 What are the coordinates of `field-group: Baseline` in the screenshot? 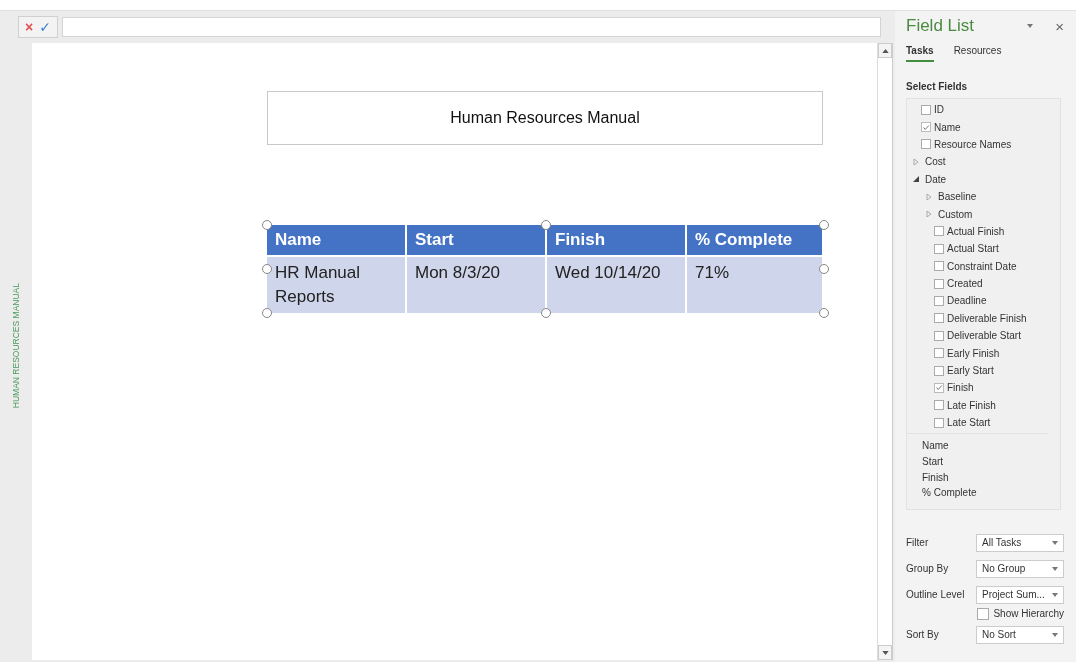 It's located at (957, 197).